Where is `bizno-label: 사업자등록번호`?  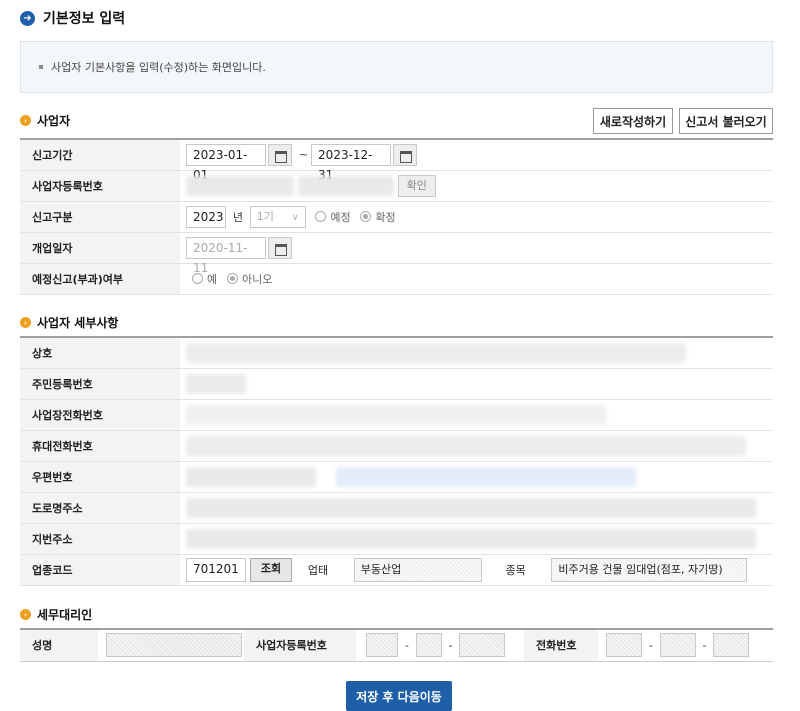 bizno-label: 사업자등록번호 is located at coordinates (100, 186).